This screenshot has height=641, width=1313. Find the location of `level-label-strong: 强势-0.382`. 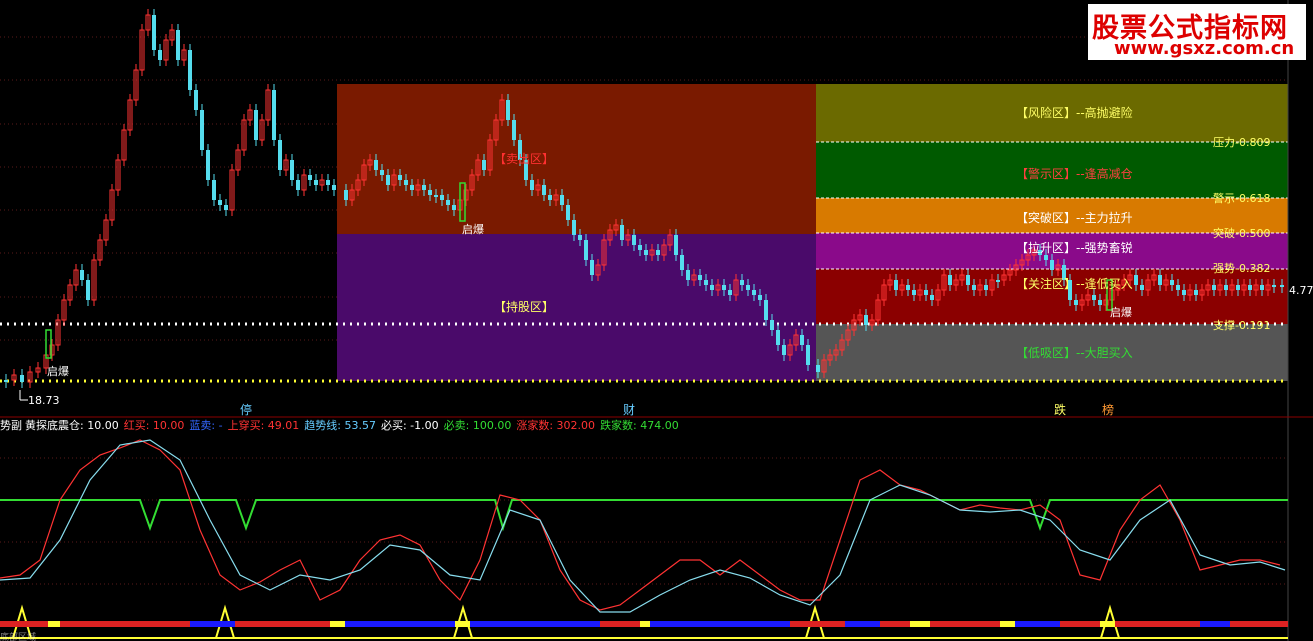

level-label-strong: 强势-0.382 is located at coordinates (1241, 268).